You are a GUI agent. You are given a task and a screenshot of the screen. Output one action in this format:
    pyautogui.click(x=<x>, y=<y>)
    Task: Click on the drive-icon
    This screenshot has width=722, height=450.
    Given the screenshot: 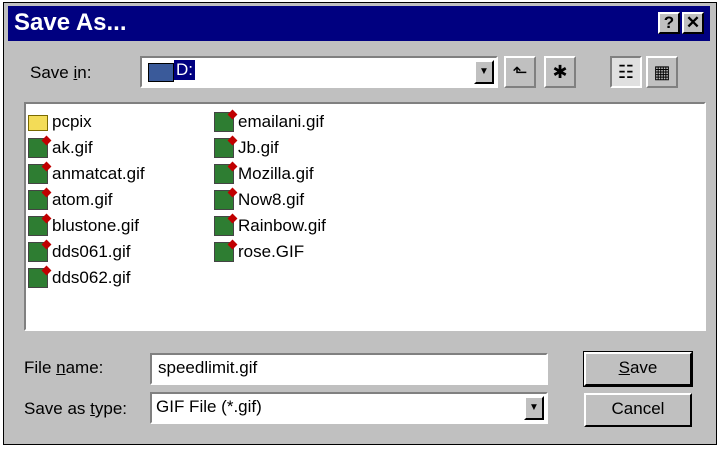 What is the action you would take?
    pyautogui.click(x=161, y=72)
    